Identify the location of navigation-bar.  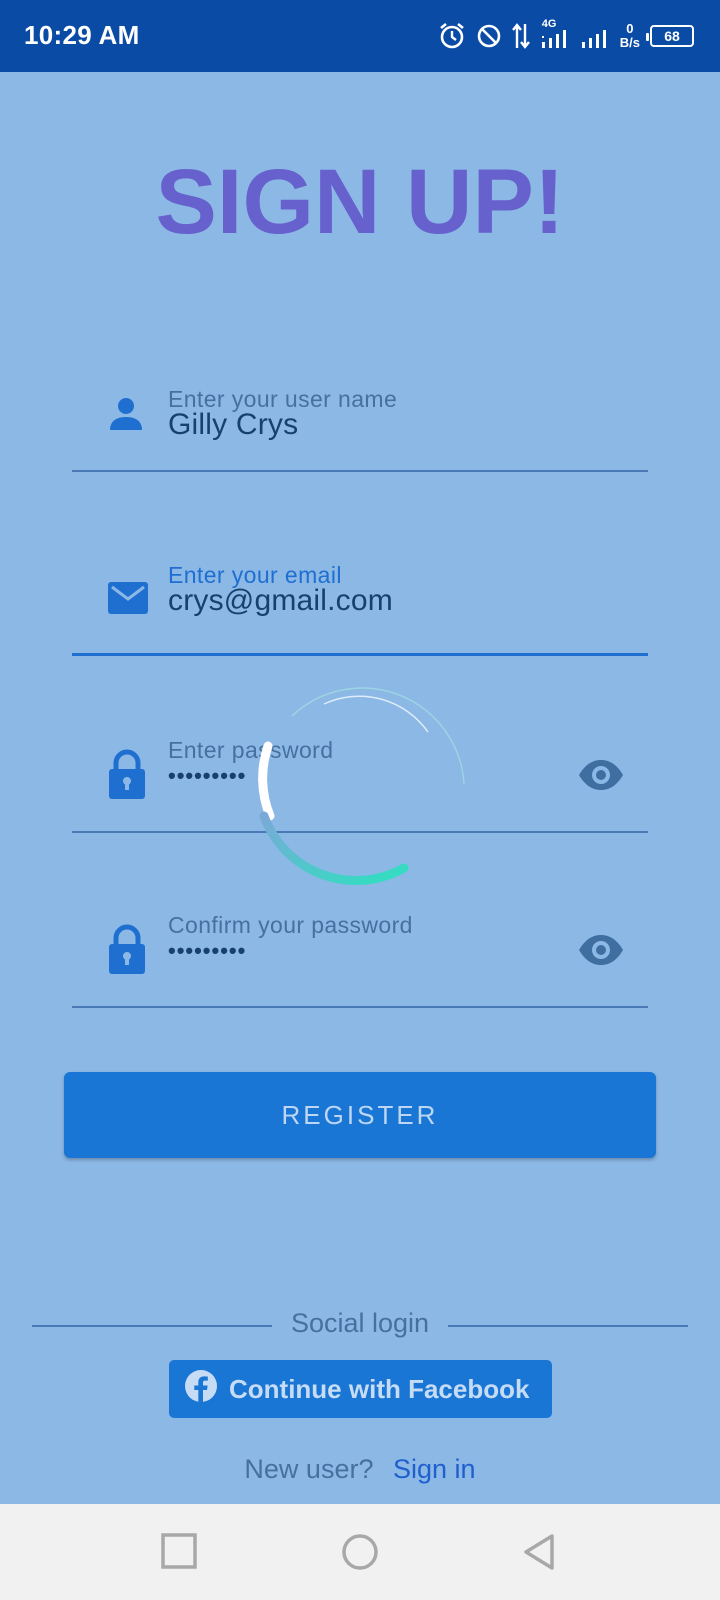
(360, 1552).